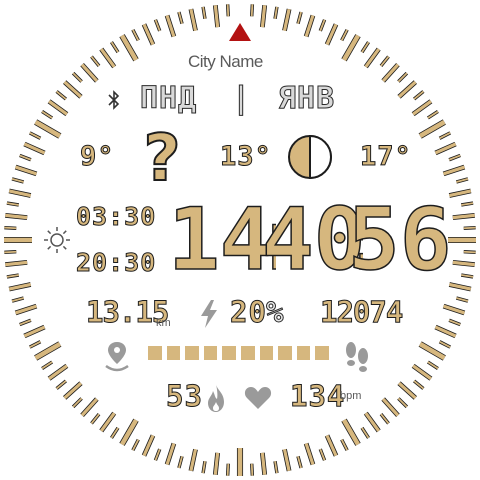  Describe the element at coordinates (225, 61) in the screenshot. I see `city-name: City Name` at that location.